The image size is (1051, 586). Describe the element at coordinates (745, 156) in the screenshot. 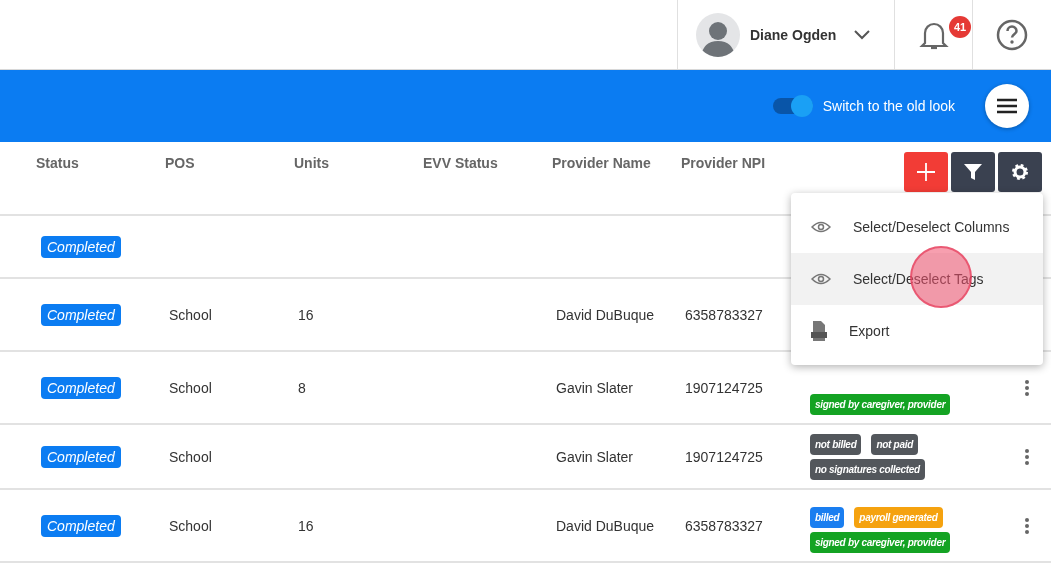

I see `column-header: Provider NPI` at that location.